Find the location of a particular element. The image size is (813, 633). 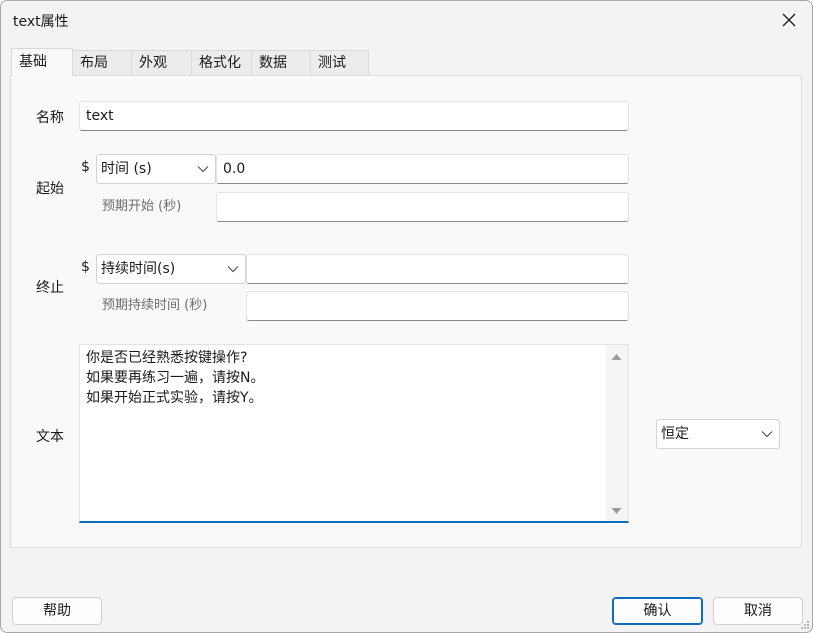

tab-label: 格式化 is located at coordinates (220, 63).